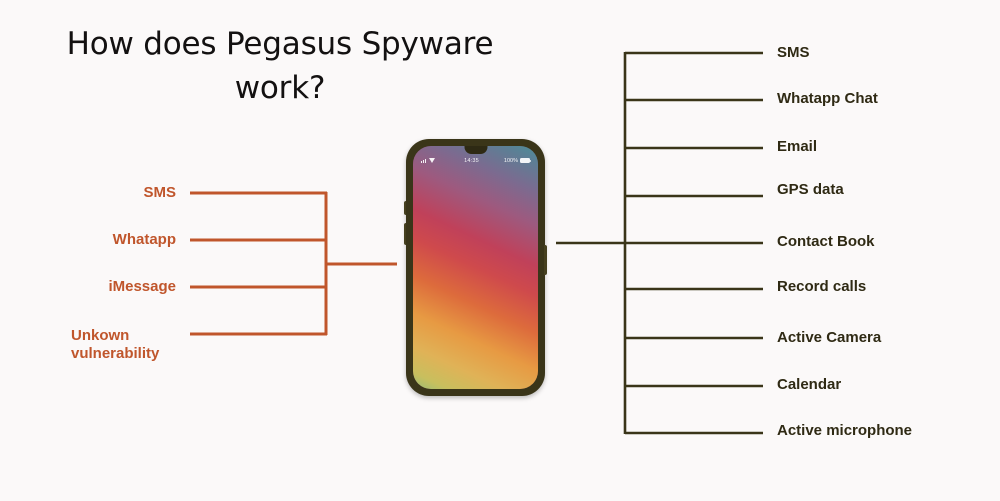 Image resolution: width=1000 pixels, height=501 pixels. I want to click on page-title: How does Pegasus Spyware work?, so click(280, 66).